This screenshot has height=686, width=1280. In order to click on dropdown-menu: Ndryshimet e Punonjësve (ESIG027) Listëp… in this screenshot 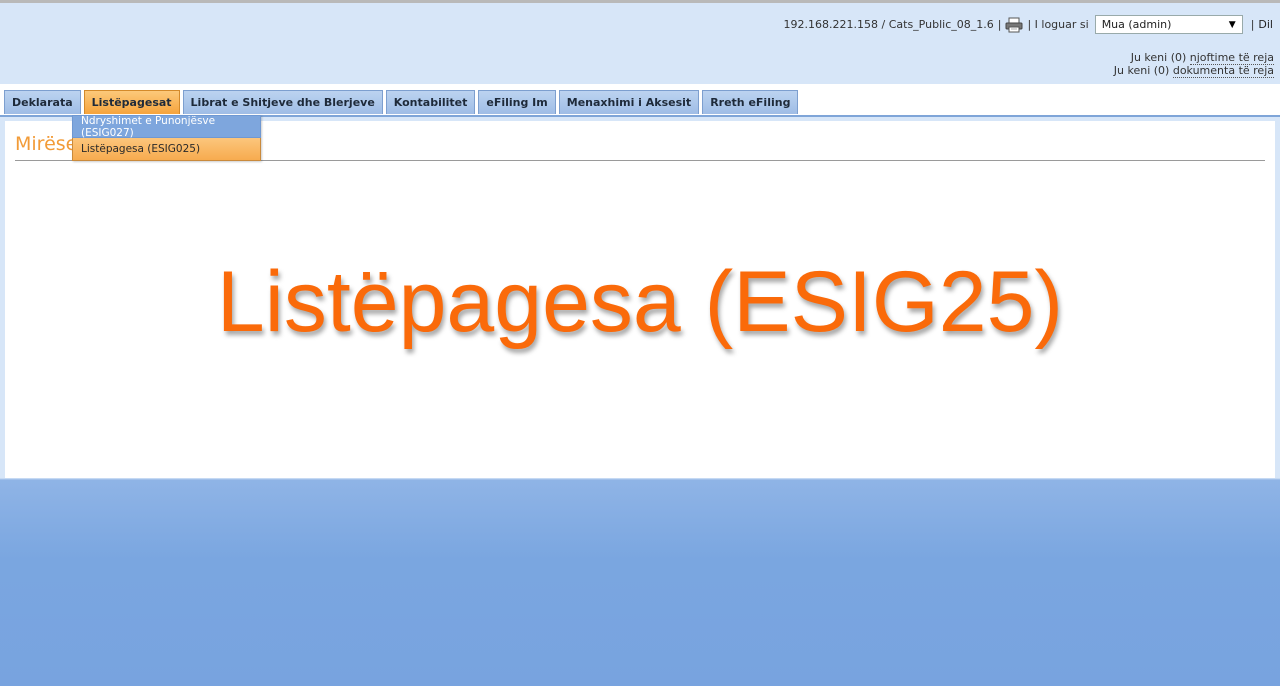, I will do `click(166, 138)`.